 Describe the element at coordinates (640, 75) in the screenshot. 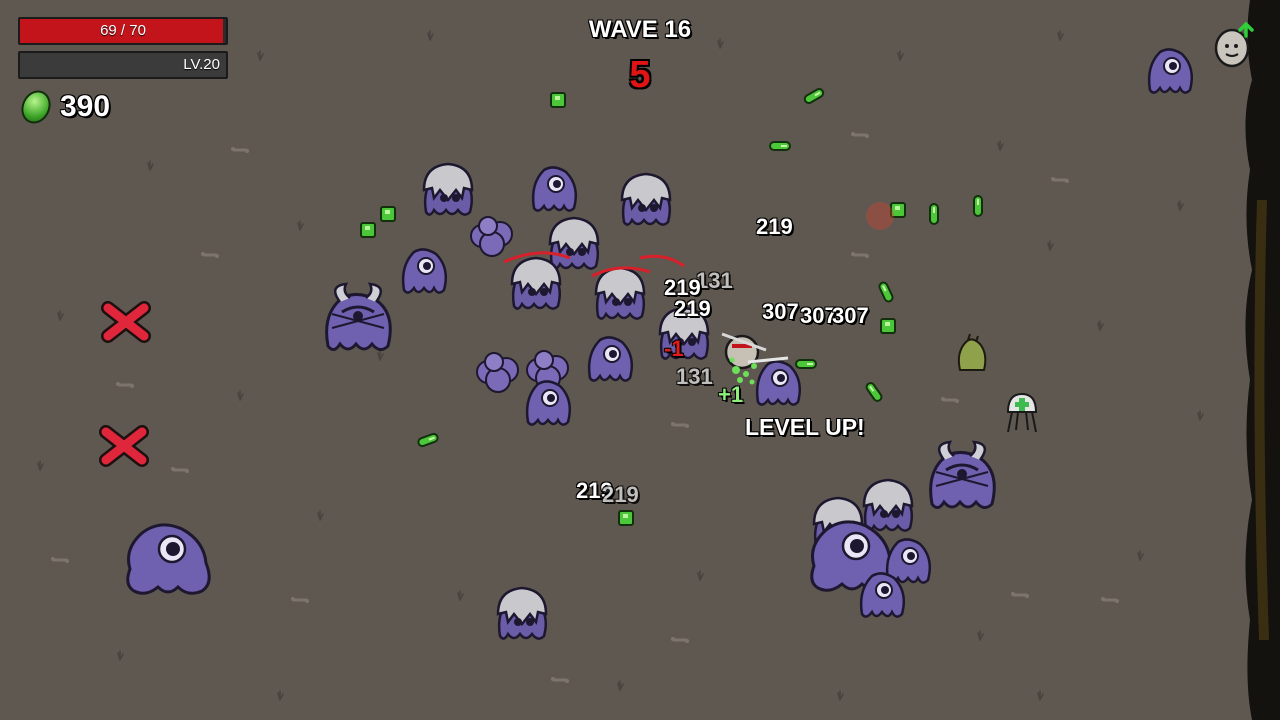

I see `wave-timer: 5` at that location.